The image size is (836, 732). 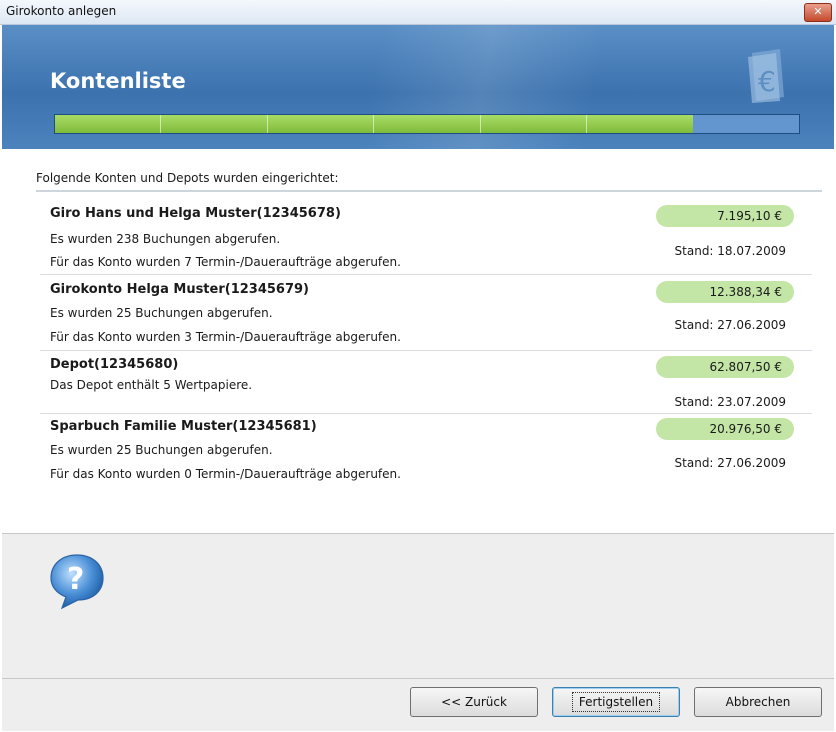 I want to click on account-name: Depot(12345680), so click(x=114, y=364).